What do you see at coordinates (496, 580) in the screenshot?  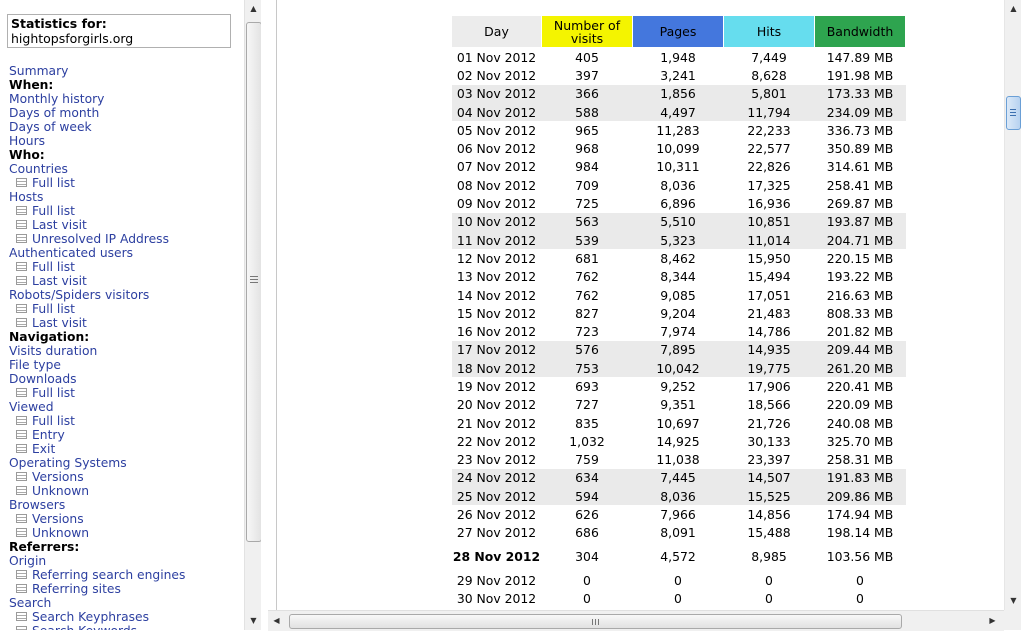 I see `cell-day: 29 Nov 2012` at bounding box center [496, 580].